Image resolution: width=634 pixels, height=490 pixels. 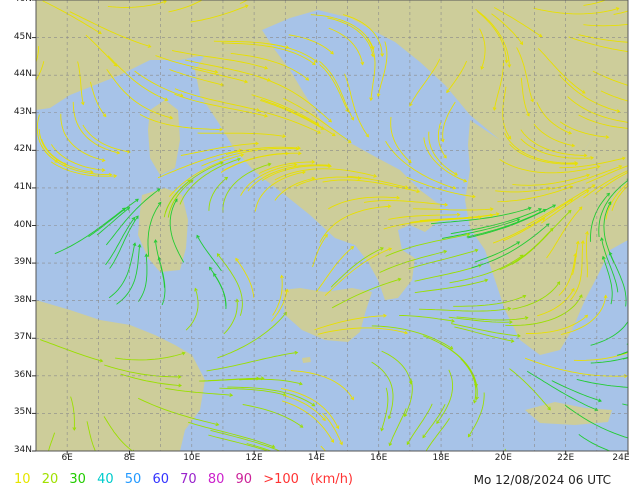 What do you see at coordinates (22, 149) in the screenshot?
I see `latitude-label: 42N` at bounding box center [22, 149].